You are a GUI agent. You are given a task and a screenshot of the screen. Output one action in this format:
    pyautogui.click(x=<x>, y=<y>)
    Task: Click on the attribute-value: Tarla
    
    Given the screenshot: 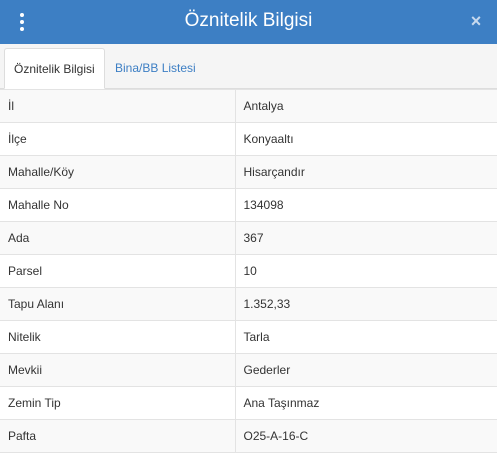 What is the action you would take?
    pyautogui.click(x=365, y=337)
    